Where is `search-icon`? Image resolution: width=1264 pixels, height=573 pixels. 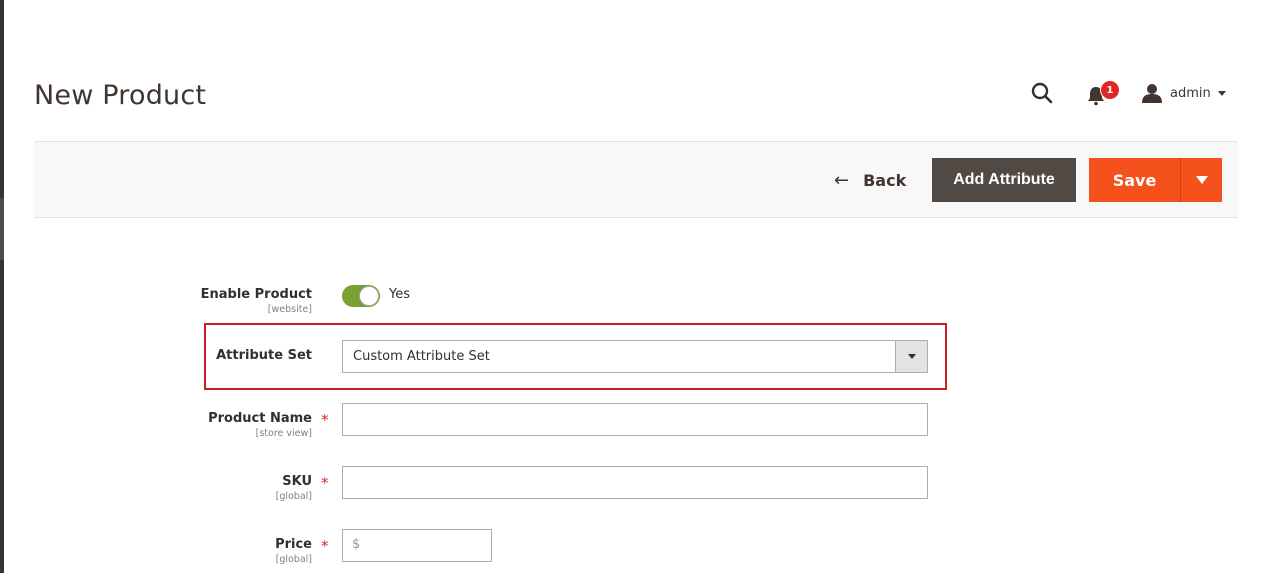
search-icon is located at coordinates (1042, 93).